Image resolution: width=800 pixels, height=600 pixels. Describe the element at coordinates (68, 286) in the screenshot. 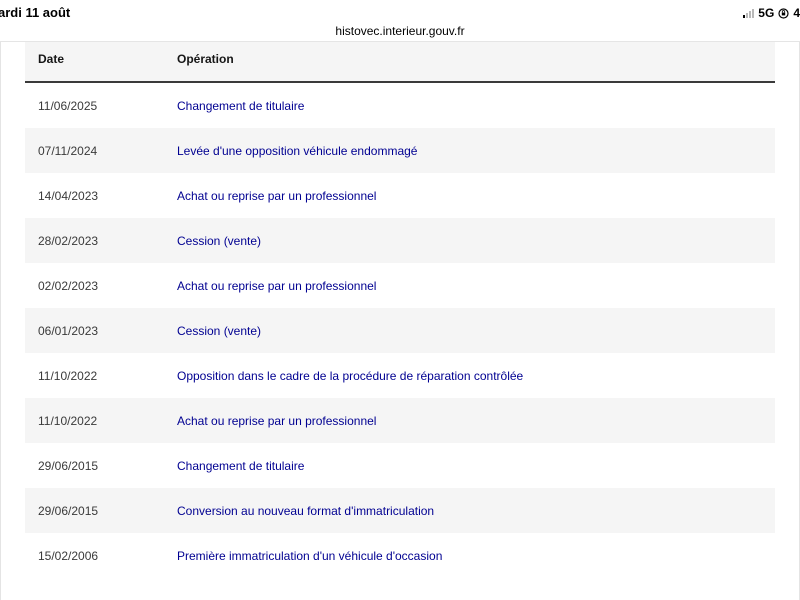

I see `row-date: 02/02/2023` at that location.